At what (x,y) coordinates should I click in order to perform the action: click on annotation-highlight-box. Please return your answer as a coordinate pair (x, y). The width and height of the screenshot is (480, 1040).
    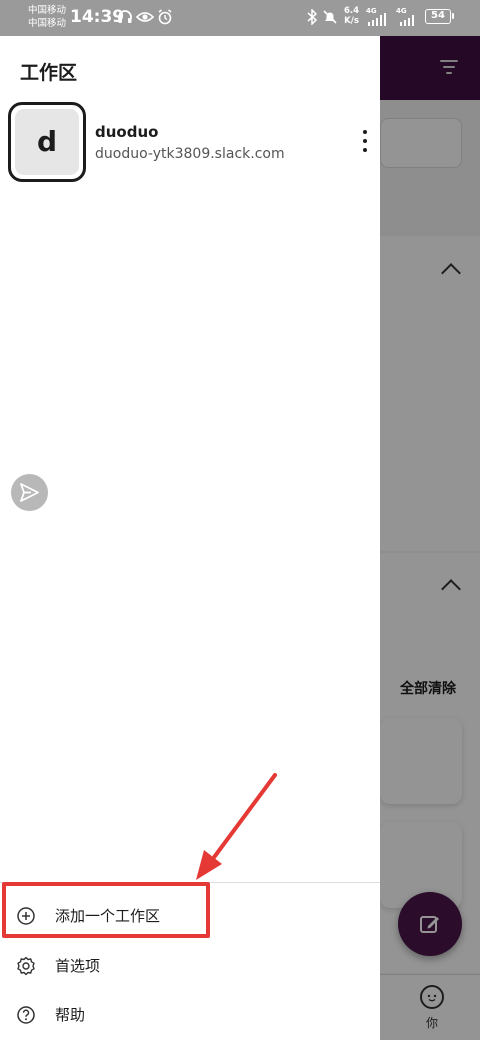
    Looking at the image, I should click on (106, 910).